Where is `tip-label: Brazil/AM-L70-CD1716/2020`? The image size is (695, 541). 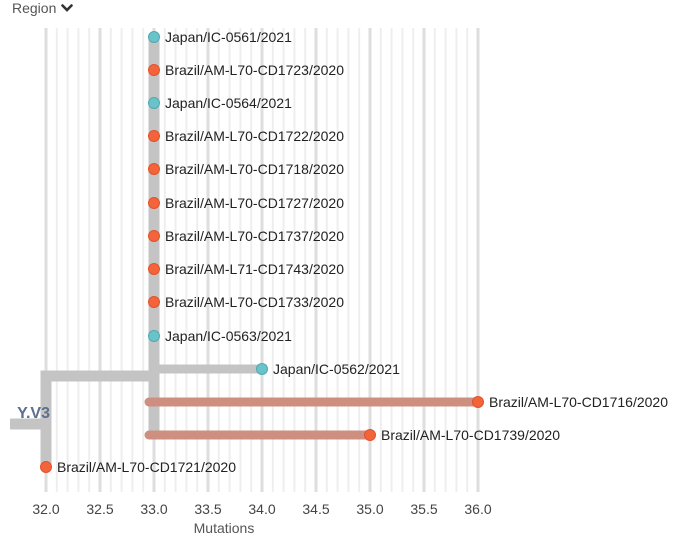
tip-label: Brazil/AM-L70-CD1716/2020 is located at coordinates (578, 402).